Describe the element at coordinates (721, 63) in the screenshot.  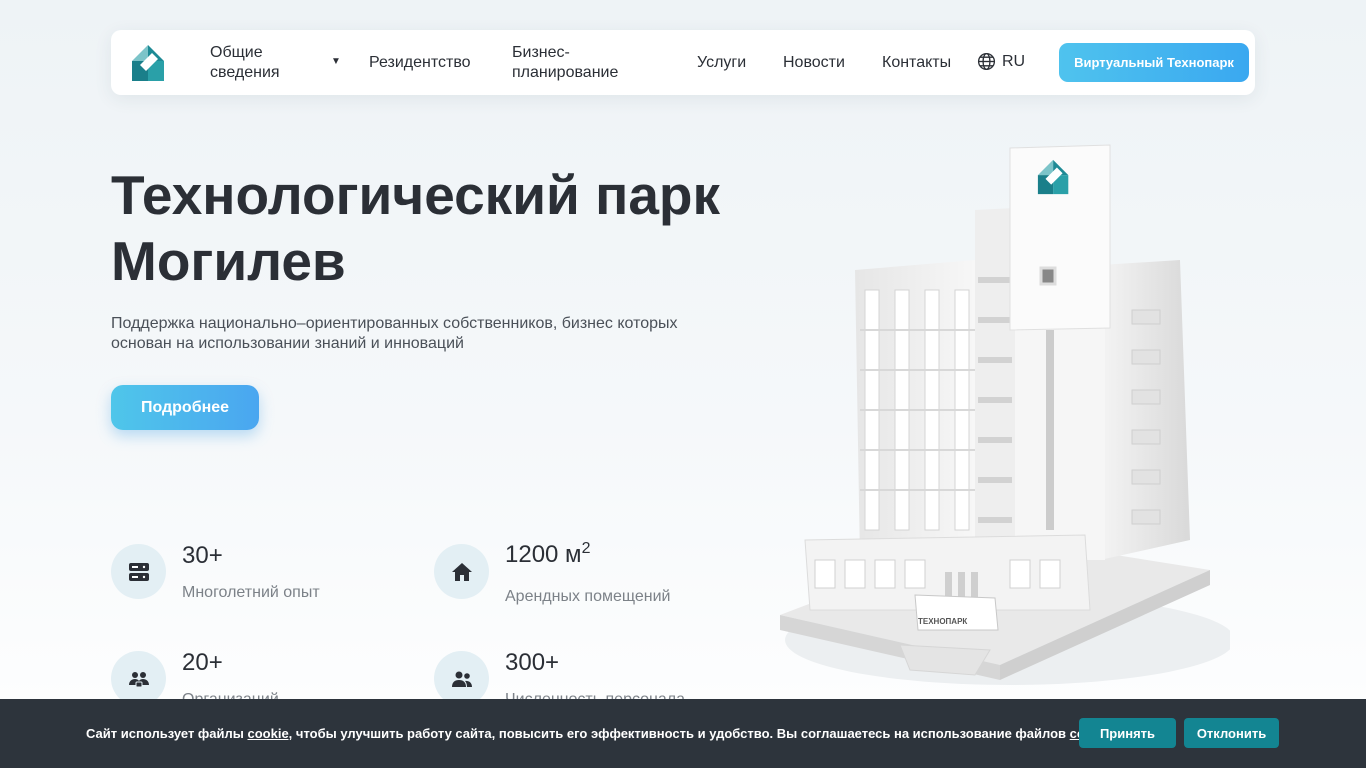
I see `nav-services: Услуги` at that location.